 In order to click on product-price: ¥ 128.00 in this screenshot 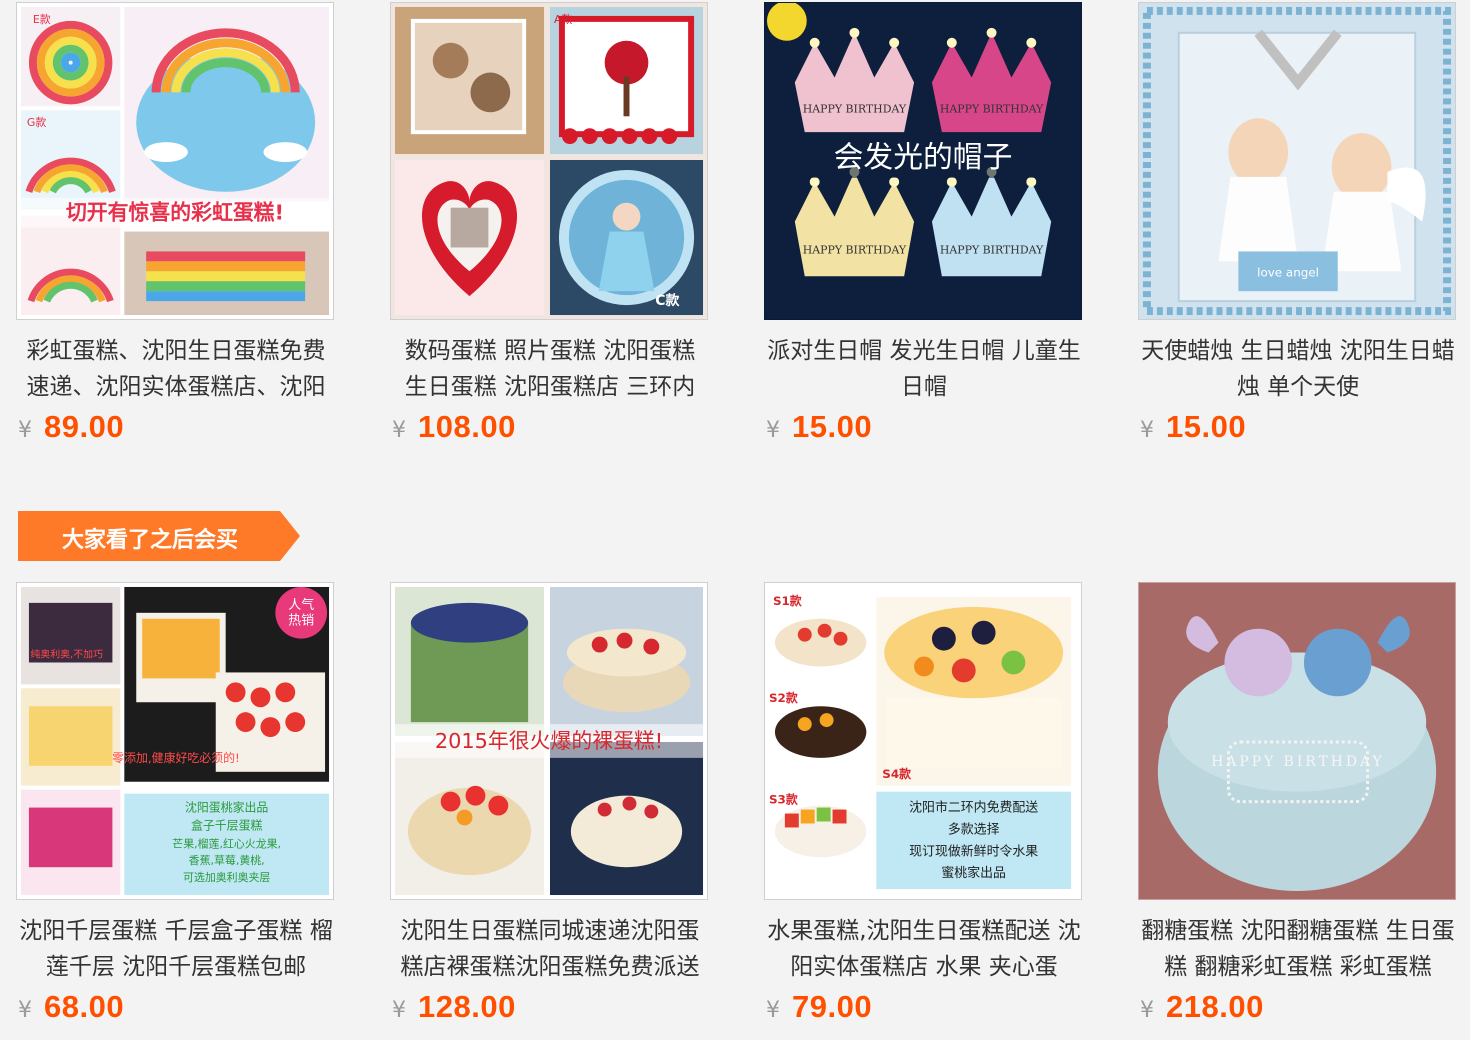, I will do `click(454, 1007)`.